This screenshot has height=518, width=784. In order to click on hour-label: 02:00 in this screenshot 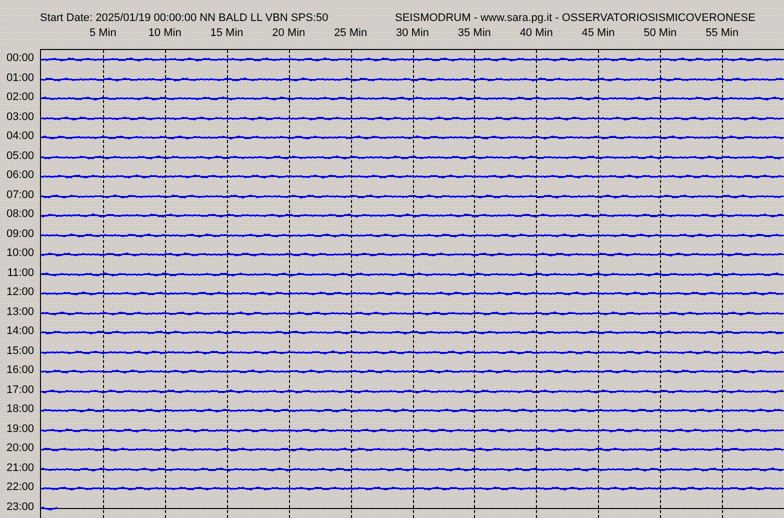, I will do `click(20, 97)`.